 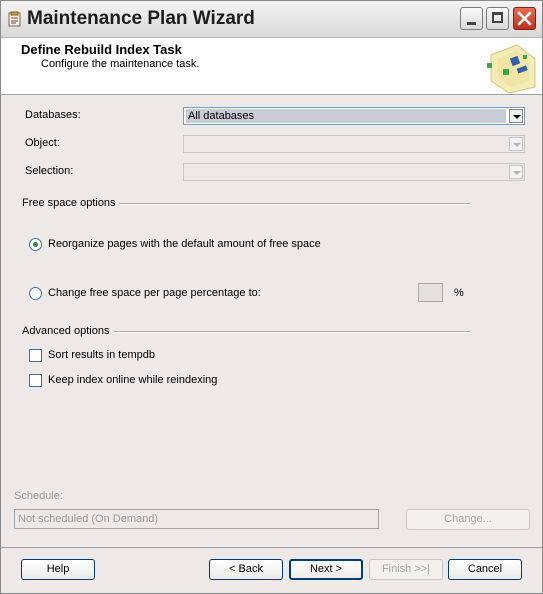 What do you see at coordinates (346, 116) in the screenshot?
I see `databases-value: All databases` at bounding box center [346, 116].